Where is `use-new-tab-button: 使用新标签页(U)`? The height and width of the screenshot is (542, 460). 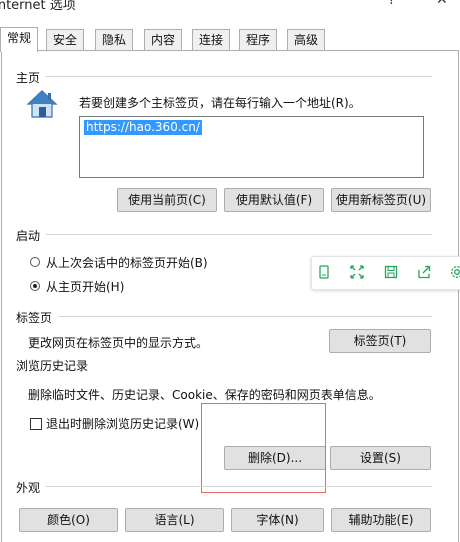
use-new-tab-button: 使用新标签页(U) is located at coordinates (381, 200).